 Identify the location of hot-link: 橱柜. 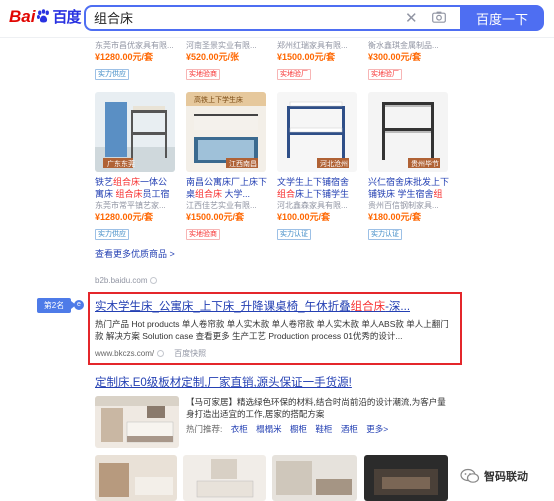
(298, 429).